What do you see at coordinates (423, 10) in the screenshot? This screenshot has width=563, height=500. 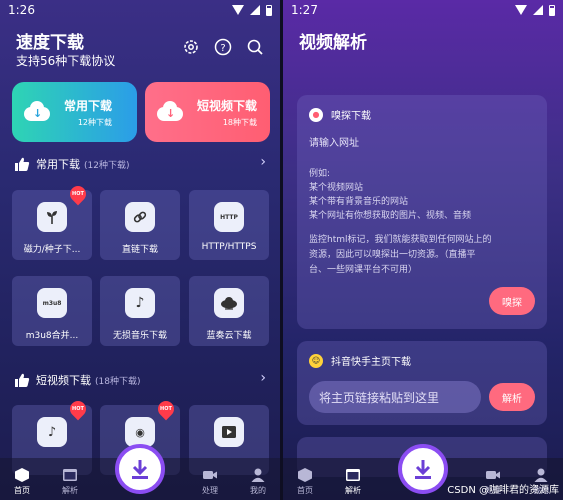 I see `status-bar: 1:27` at bounding box center [423, 10].